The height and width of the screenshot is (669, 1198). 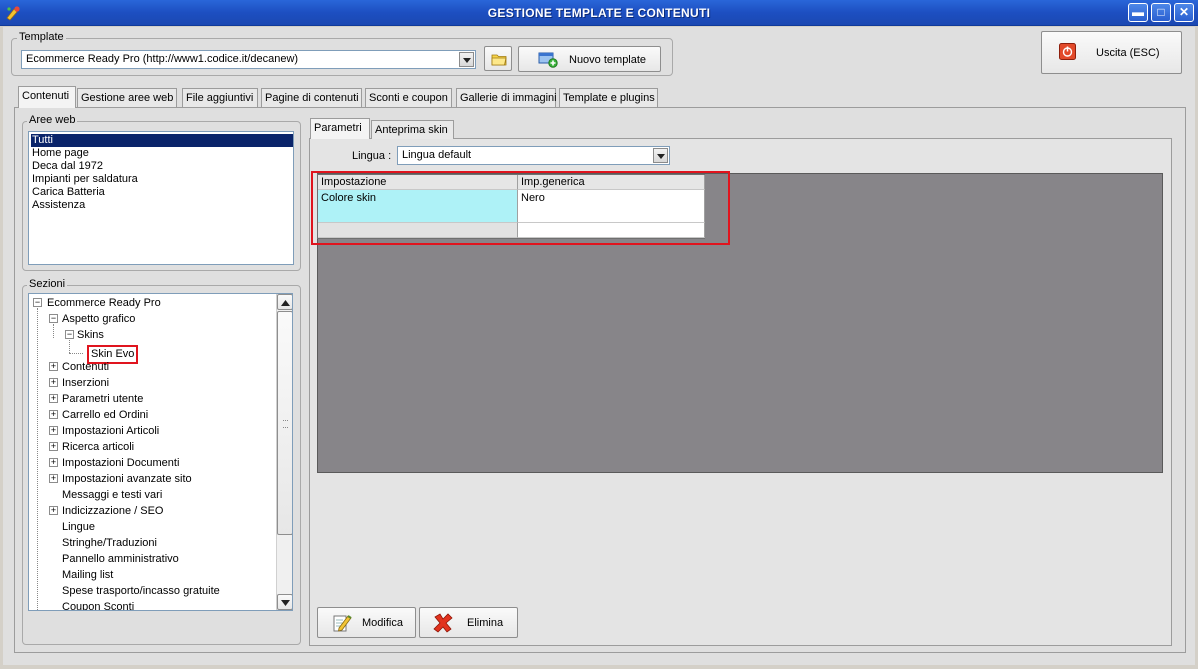 What do you see at coordinates (533, 155) in the screenshot?
I see `lingua-select: Lingua default` at bounding box center [533, 155].